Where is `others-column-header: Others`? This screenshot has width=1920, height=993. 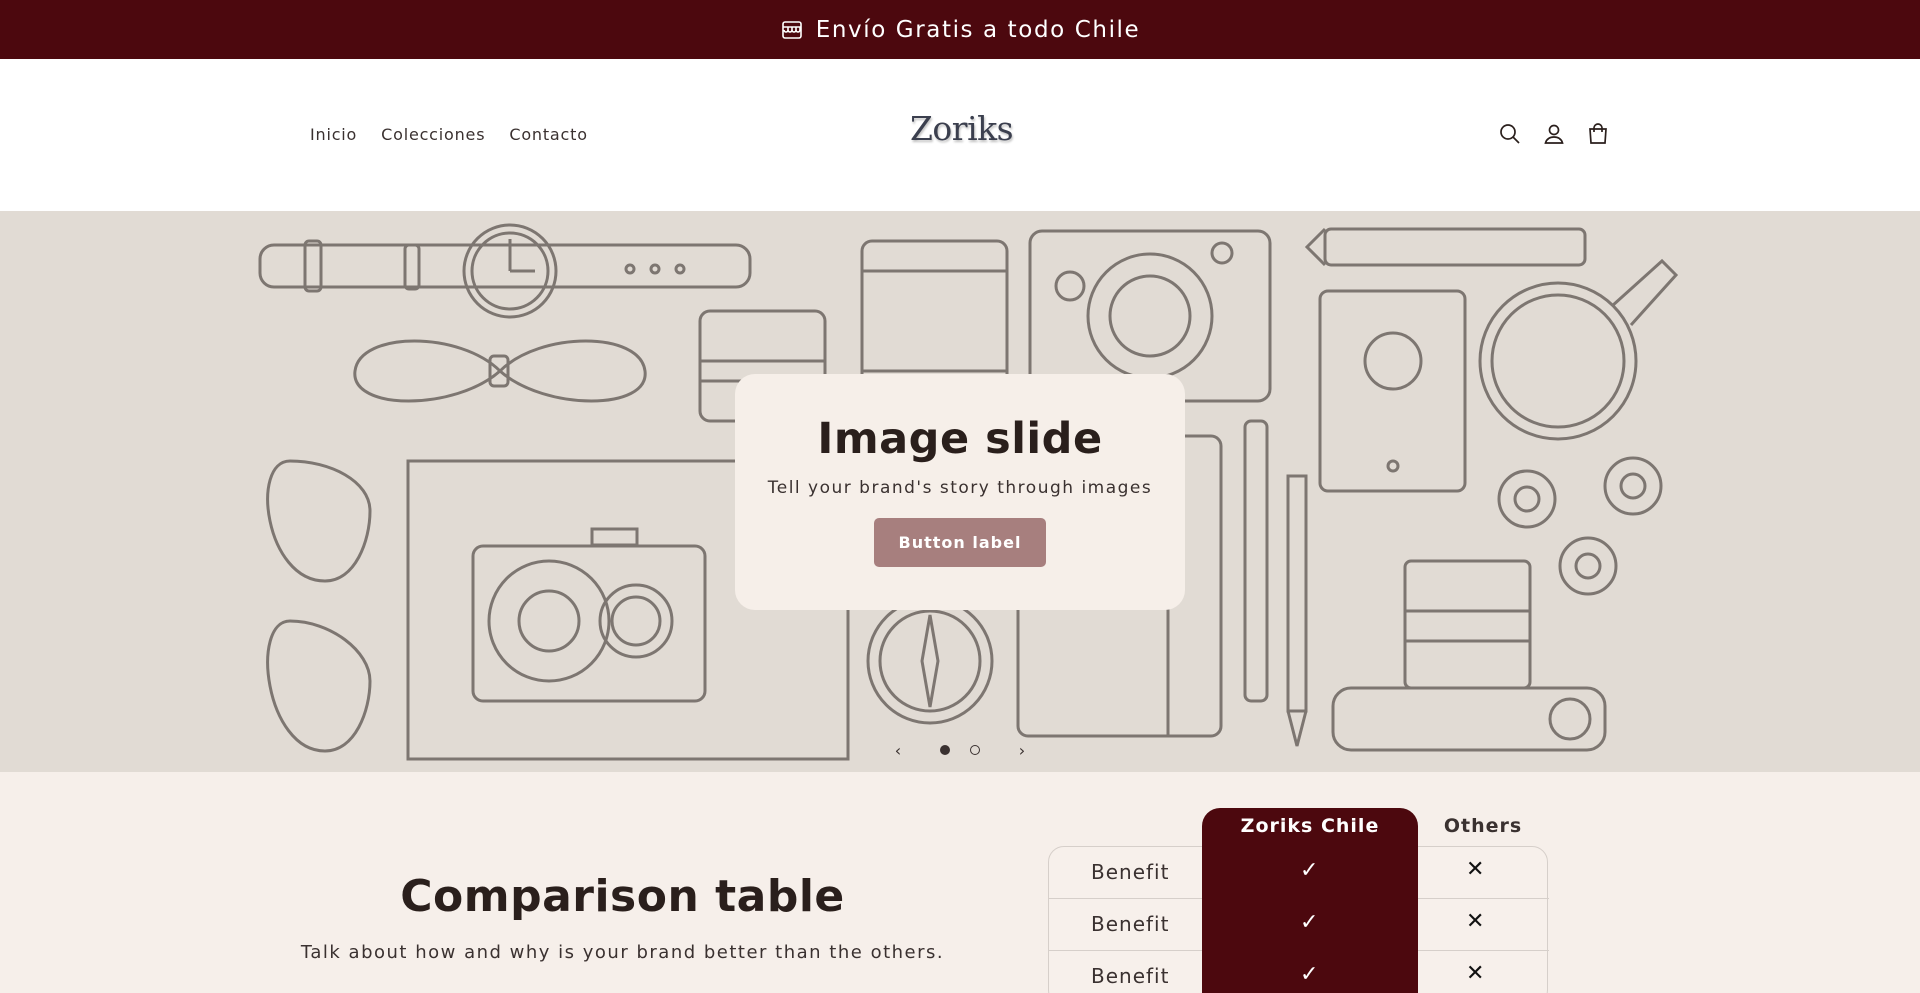 others-column-header: Others is located at coordinates (1483, 826).